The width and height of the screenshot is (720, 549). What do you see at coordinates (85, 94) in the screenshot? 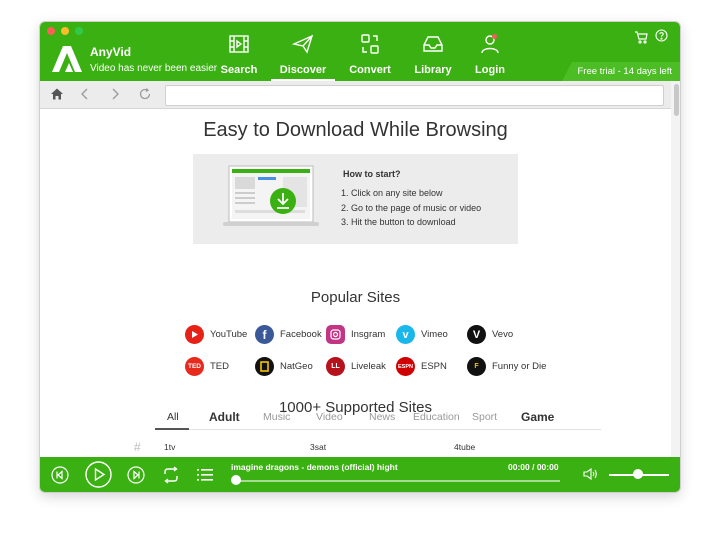
I see `back-icon` at bounding box center [85, 94].